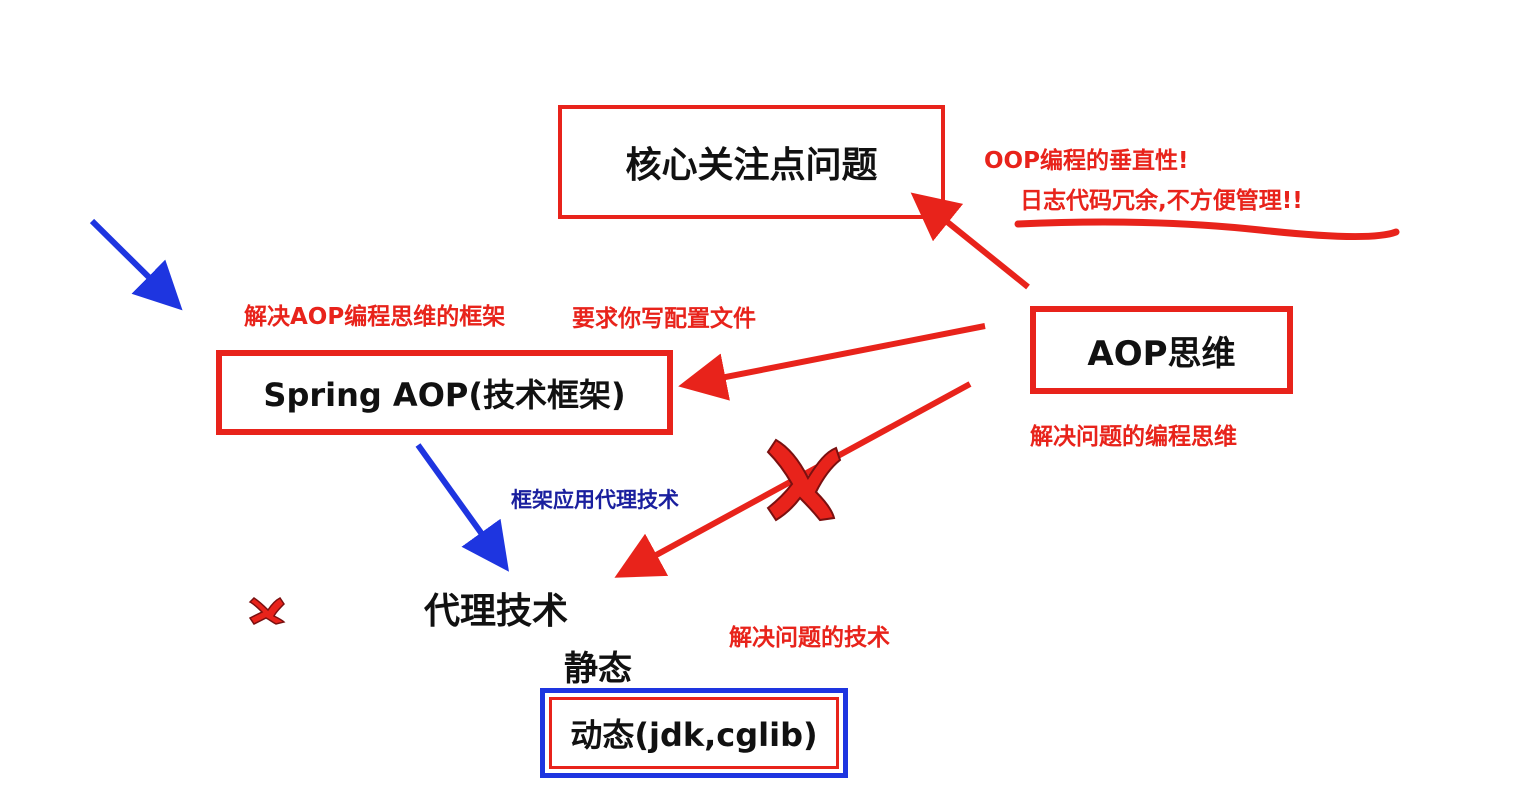  What do you see at coordinates (1133, 437) in the screenshot?
I see `solve-problem-thinking-note: 解决问题的编程思维` at bounding box center [1133, 437].